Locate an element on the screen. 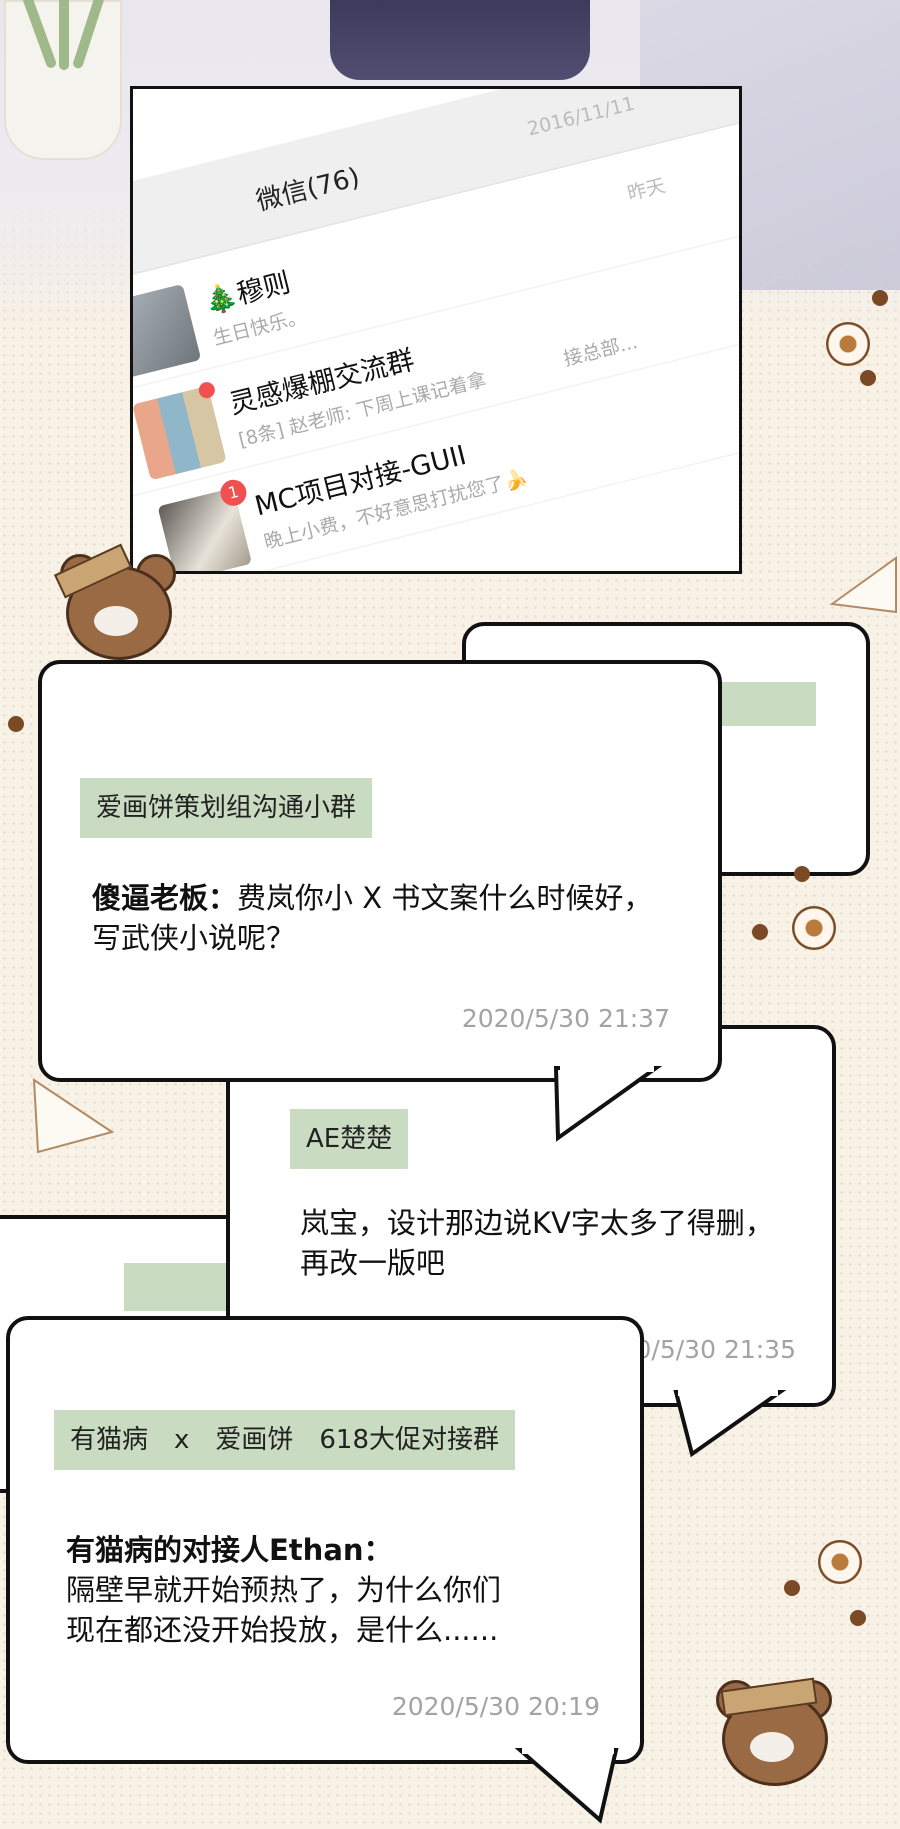  group-tag: 有猫病 x 爱画饼 618大促对接群 is located at coordinates (285, 1440).